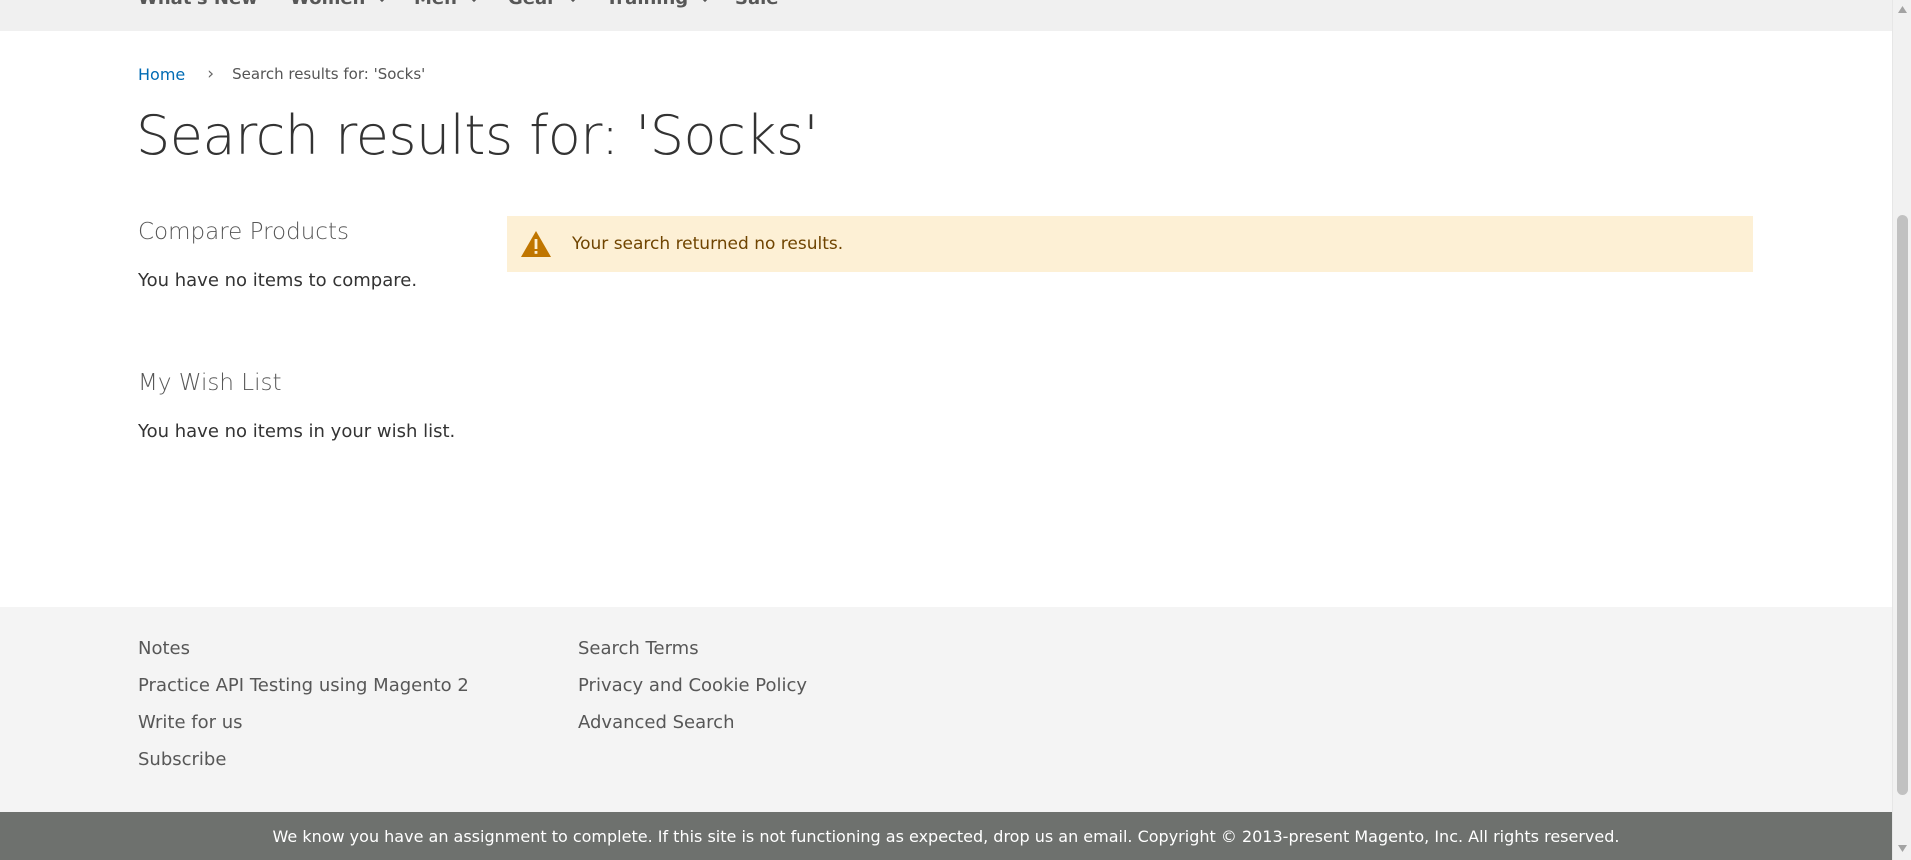  Describe the element at coordinates (708, 244) in the screenshot. I see `notice-message: Your search returned no results.` at that location.